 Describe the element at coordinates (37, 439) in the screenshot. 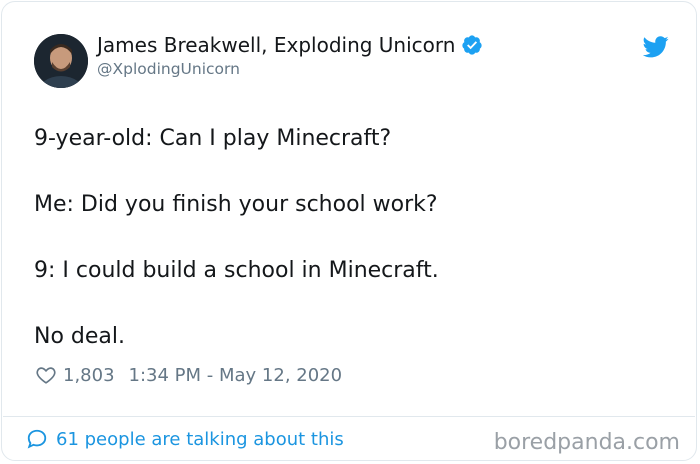

I see `reply-bubble-icon` at that location.